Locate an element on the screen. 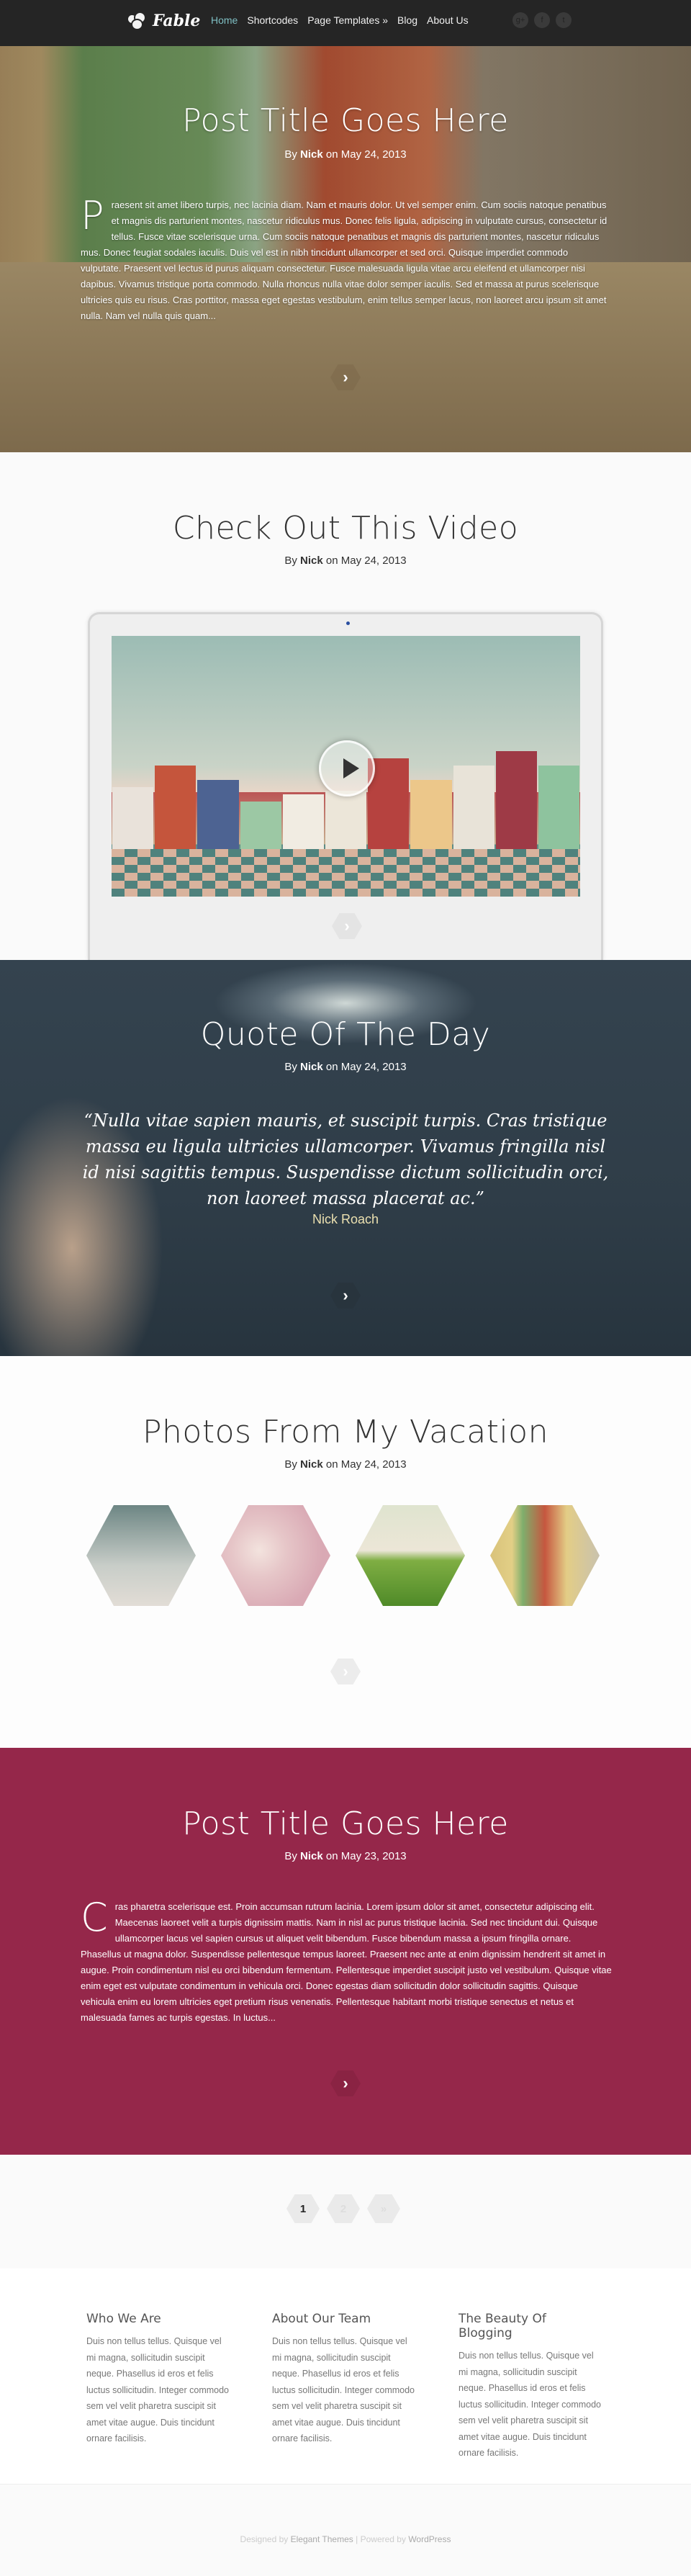 This screenshot has height=2576, width=691. post-title: Check Out This Video is located at coordinates (345, 528).